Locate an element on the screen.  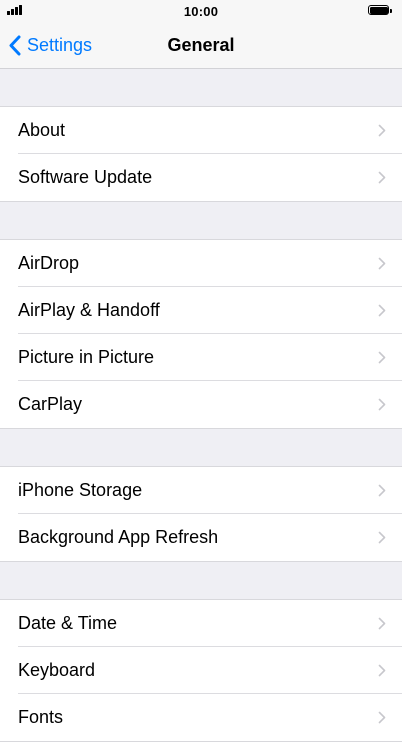
row-label: Fonts is located at coordinates (41, 717).